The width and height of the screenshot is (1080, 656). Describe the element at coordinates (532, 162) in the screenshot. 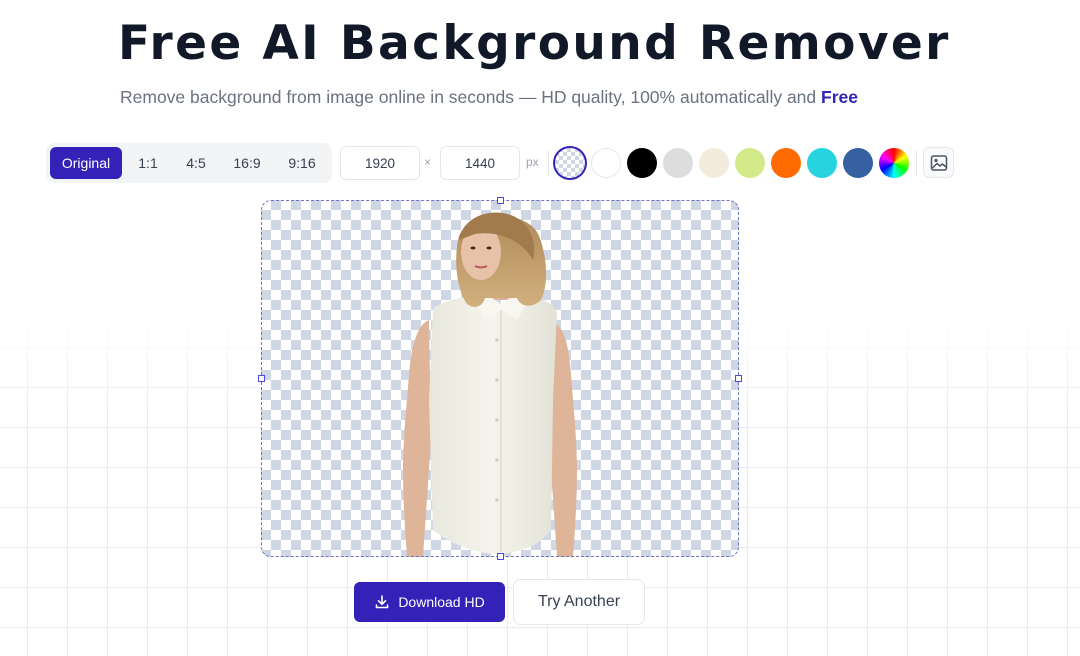

I see `unit-label: px` at that location.